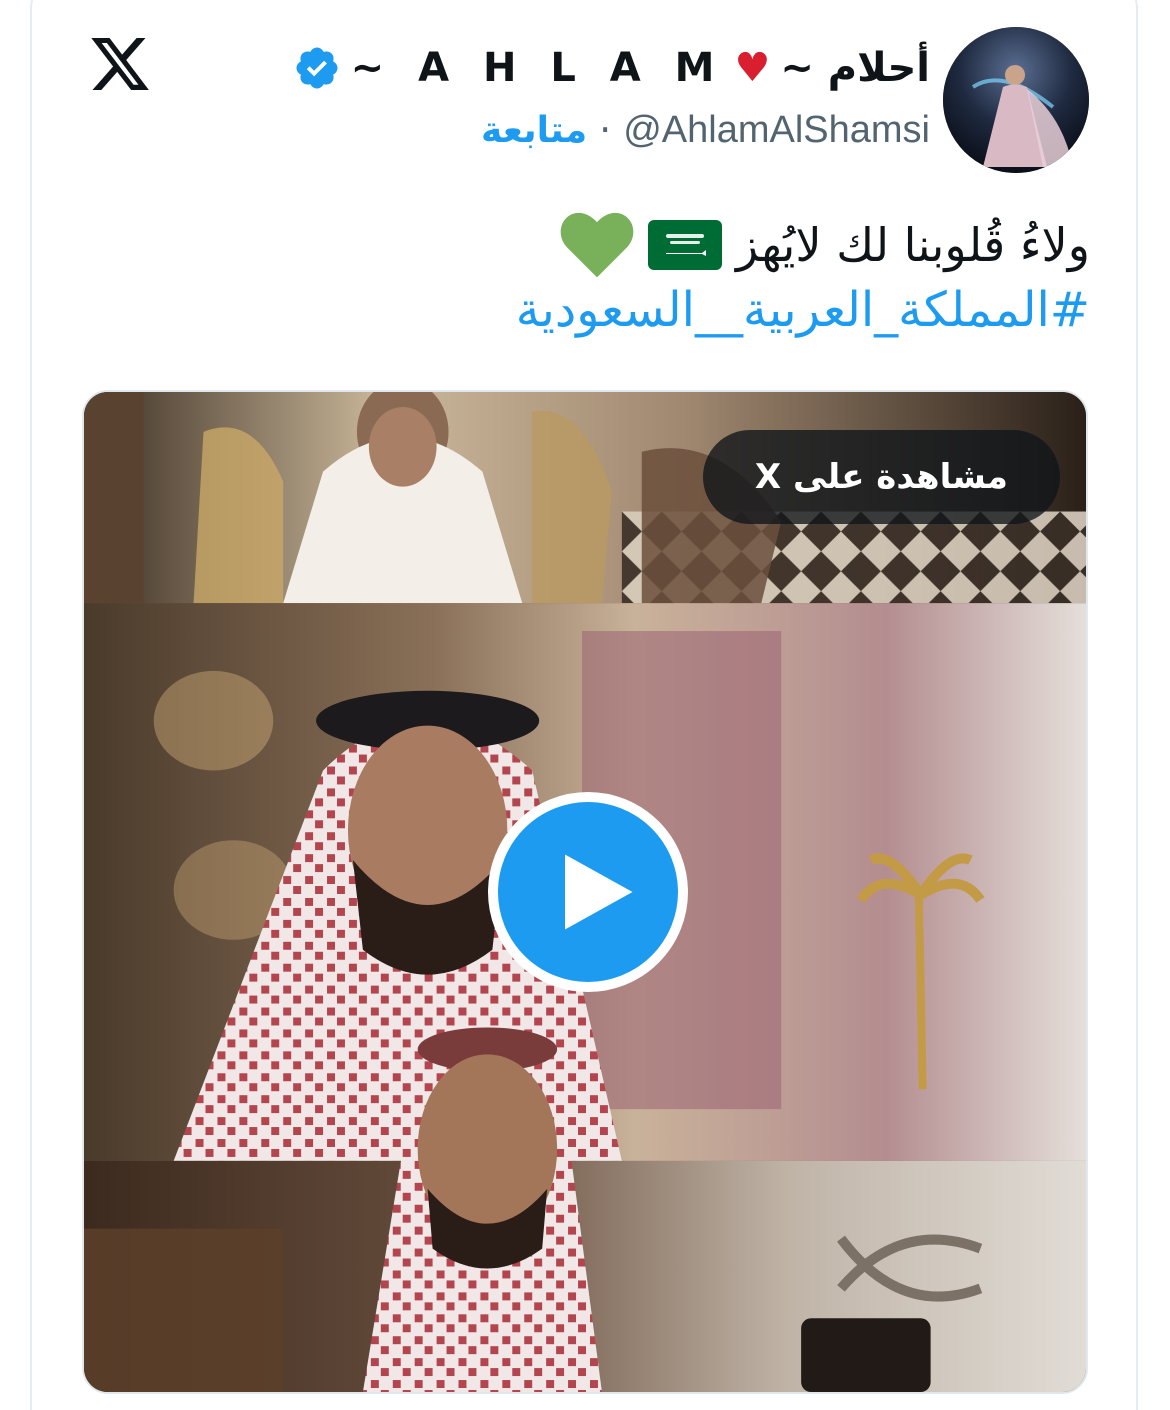 This screenshot has width=1170, height=1410. I want to click on display-name-arabic: أحلام ~, so click(855, 68).